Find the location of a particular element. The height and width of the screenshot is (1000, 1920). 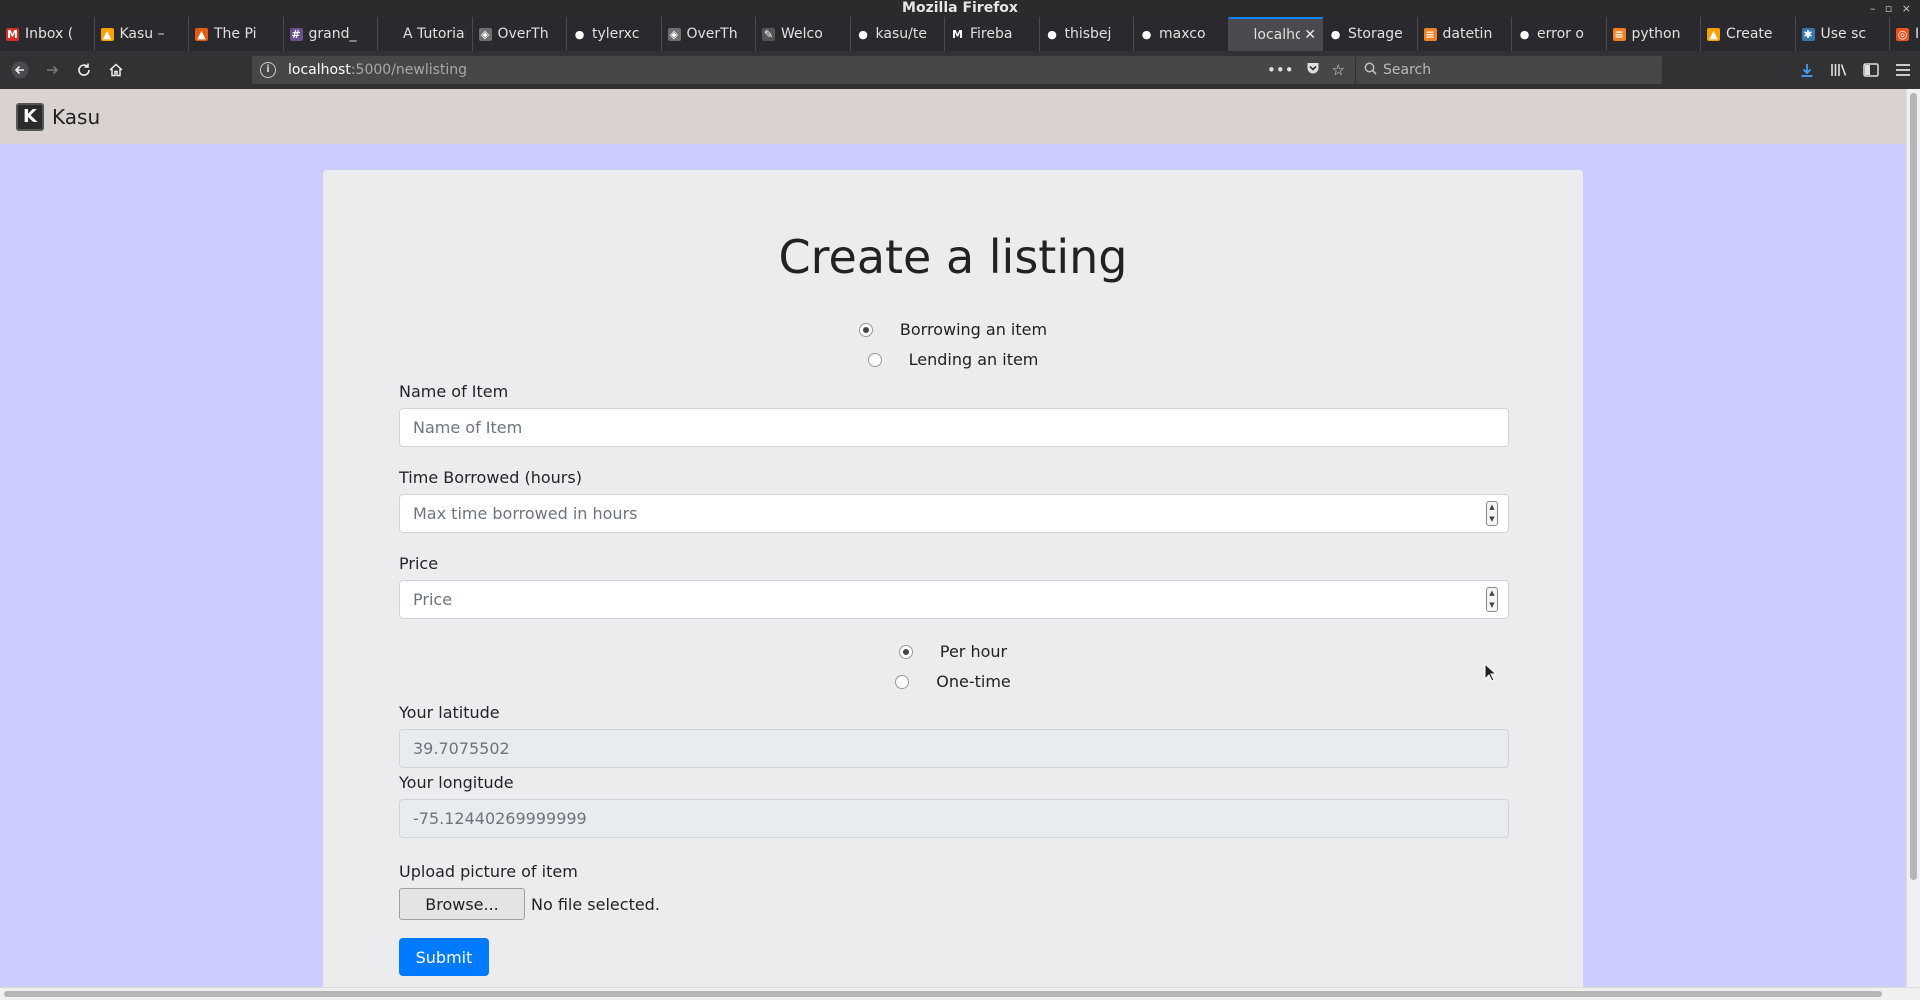

browser-tab: ● Storage is located at coordinates (1370, 34).